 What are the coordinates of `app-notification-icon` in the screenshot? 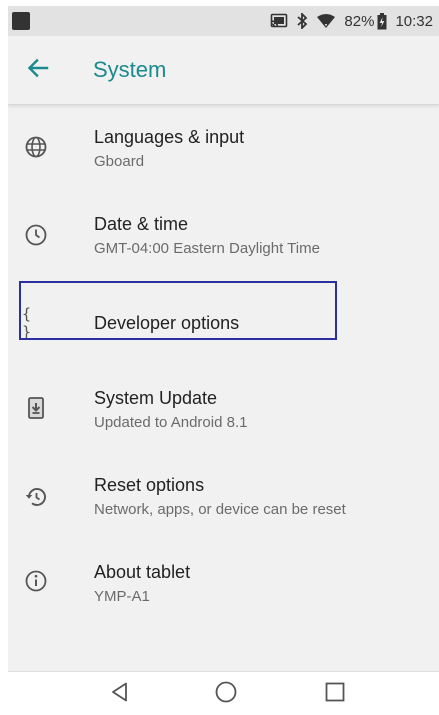 It's located at (21, 21).